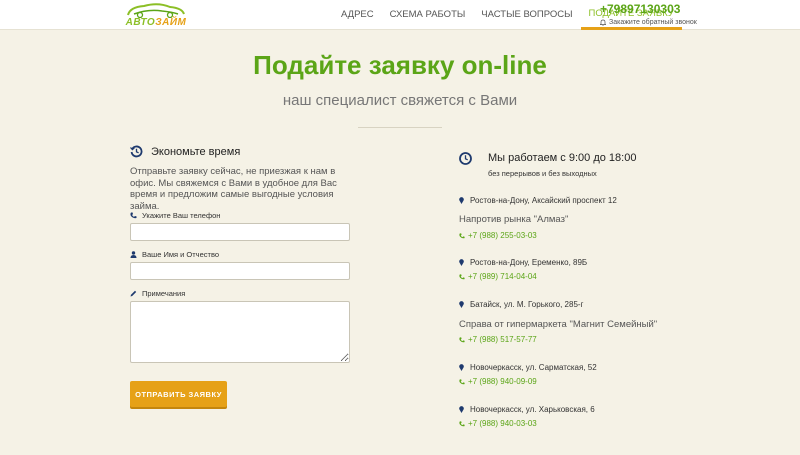 The image size is (800, 455). What do you see at coordinates (538, 200) in the screenshot?
I see `location-address: Ростов-на-Дону, Аксайский проспект 12` at bounding box center [538, 200].